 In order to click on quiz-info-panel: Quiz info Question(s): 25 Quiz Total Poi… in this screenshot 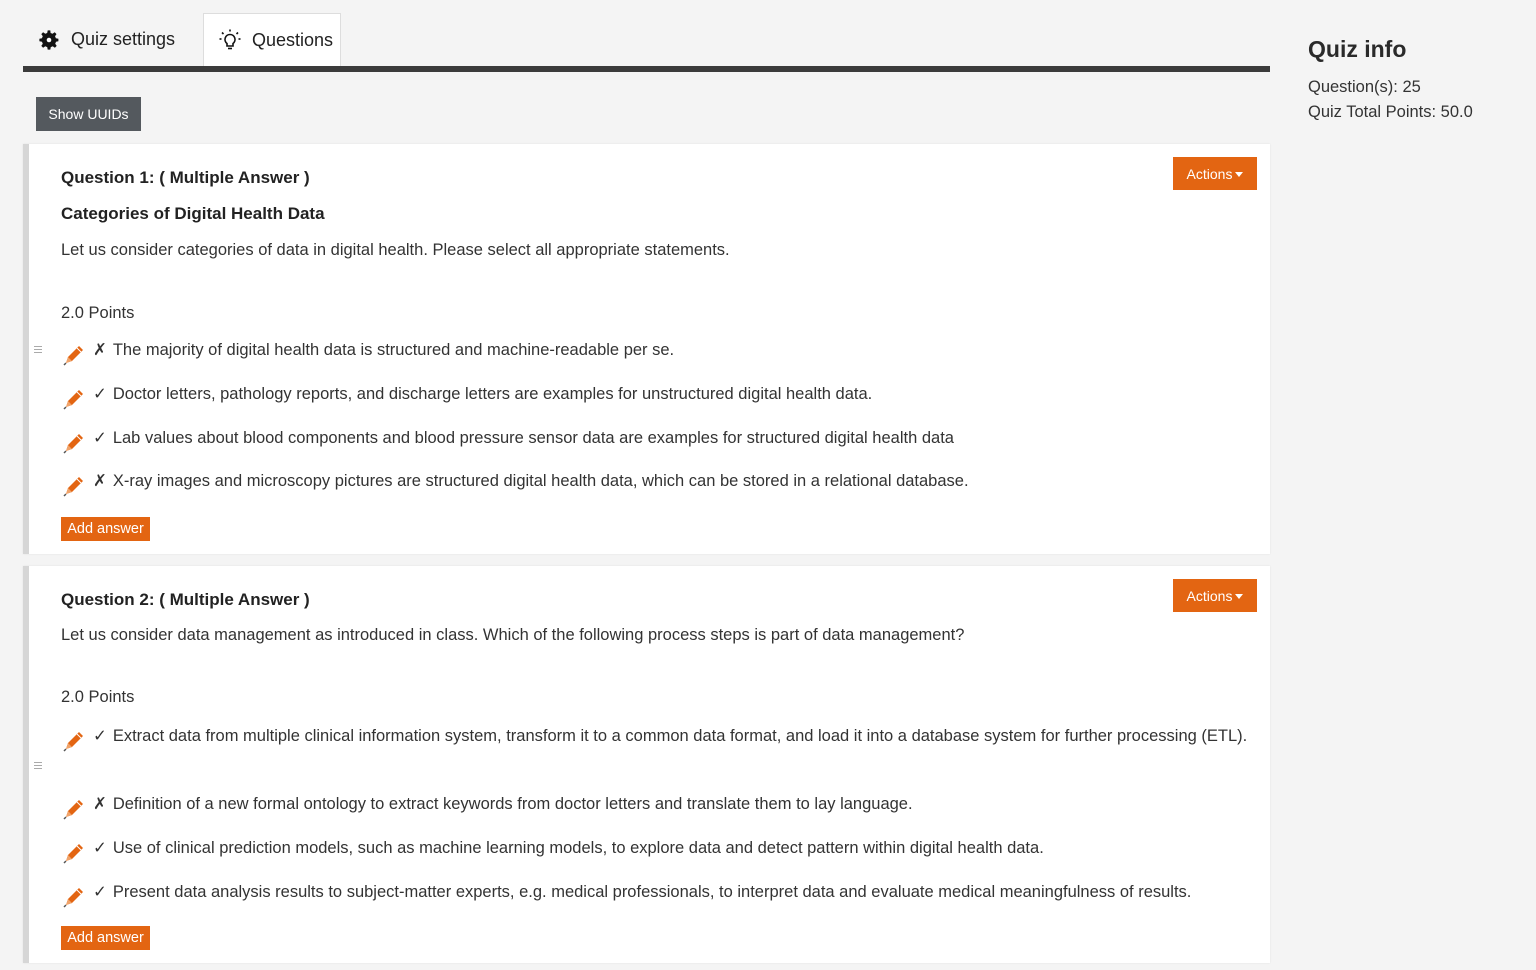, I will do `click(1418, 80)`.